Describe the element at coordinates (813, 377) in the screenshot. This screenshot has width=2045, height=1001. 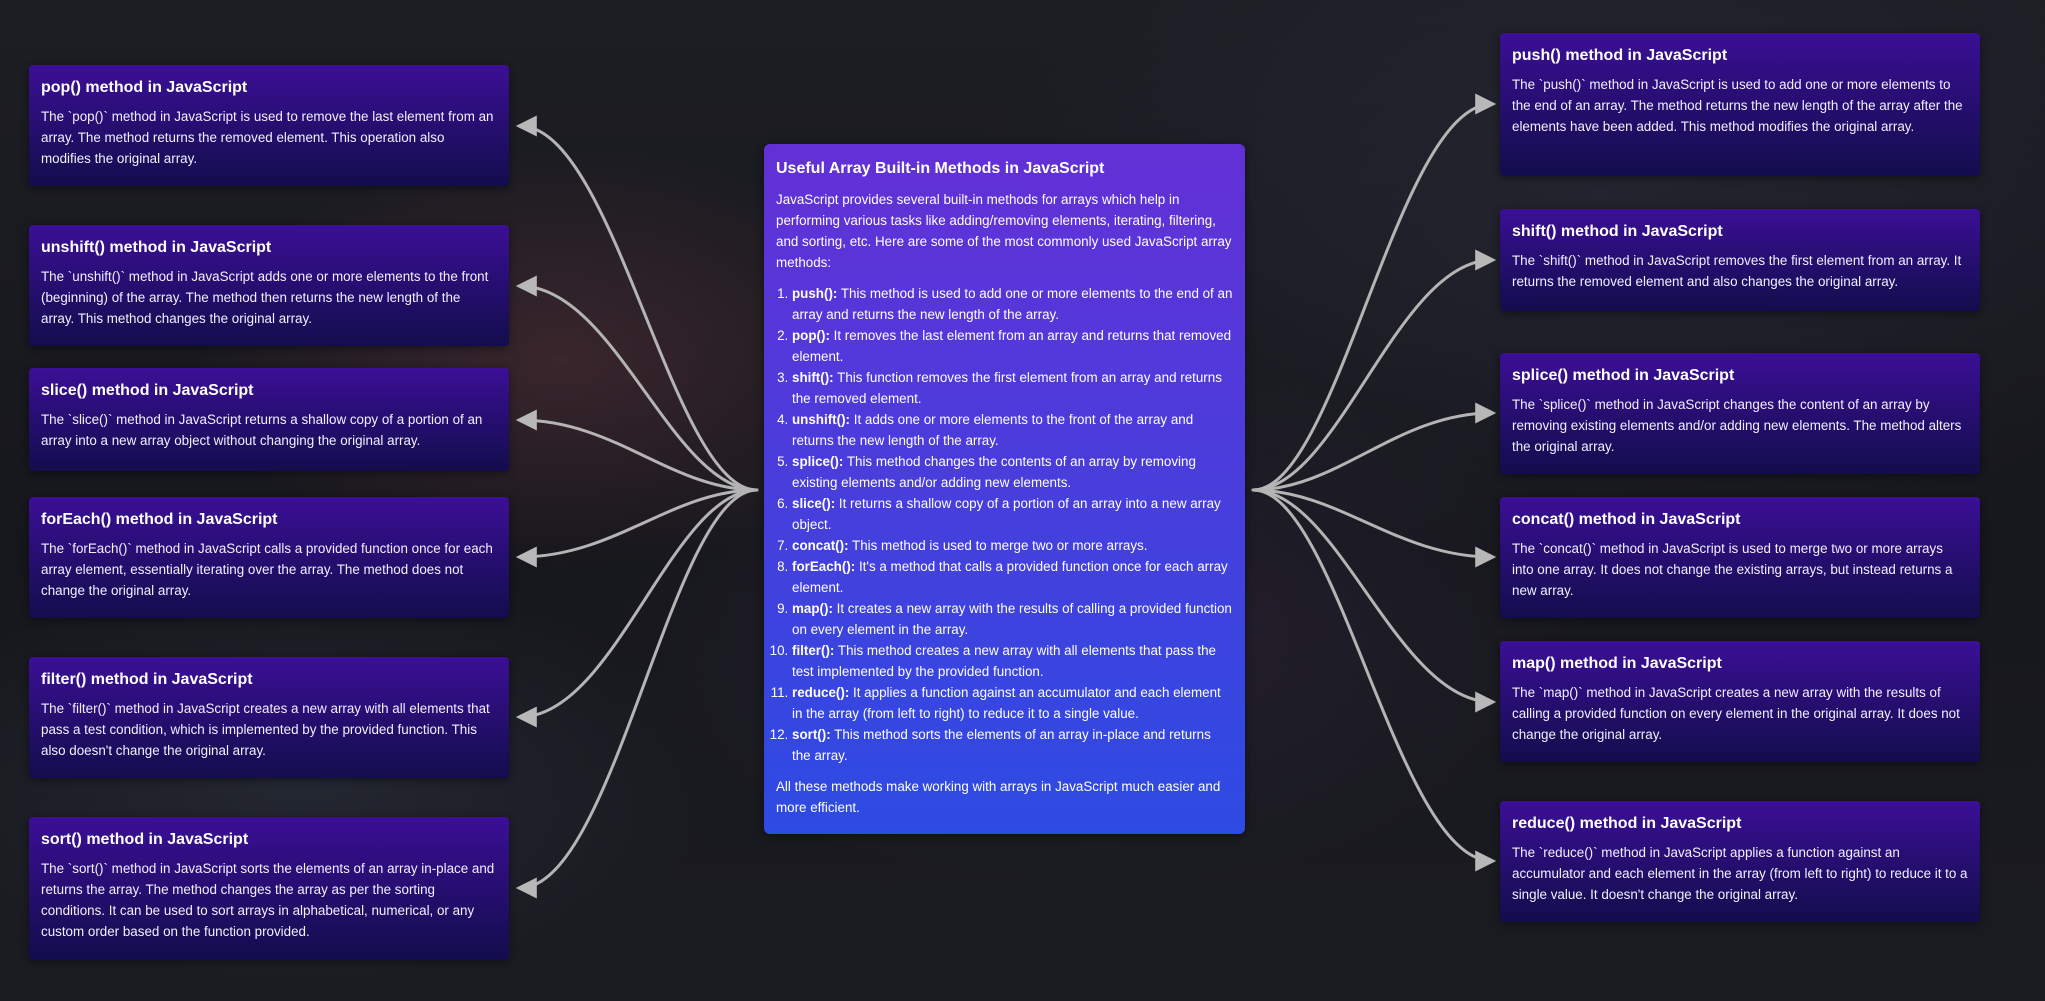
I see `method-name: shift():` at that location.